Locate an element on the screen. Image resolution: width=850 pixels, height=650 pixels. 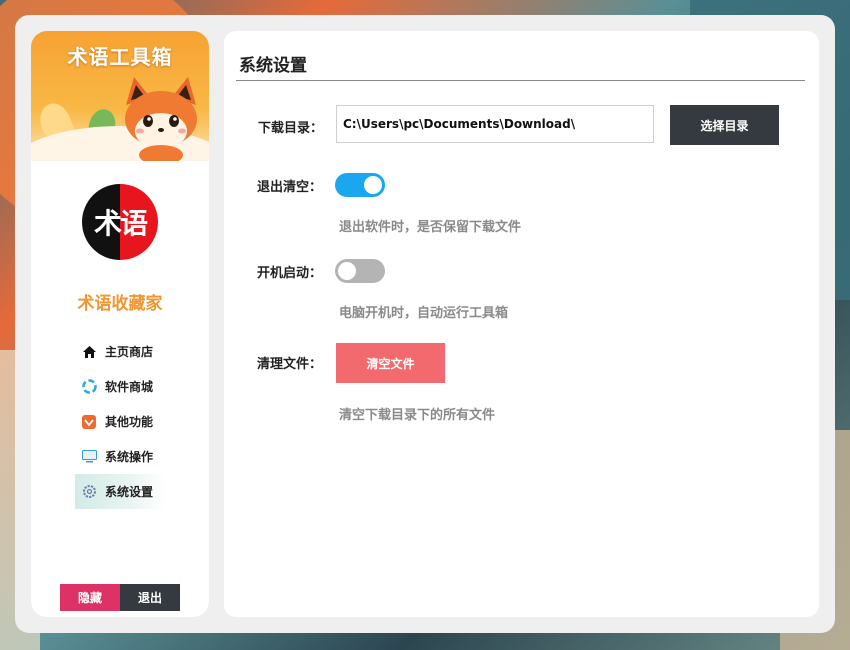
hide-button: 隐藏 is located at coordinates (90, 597).